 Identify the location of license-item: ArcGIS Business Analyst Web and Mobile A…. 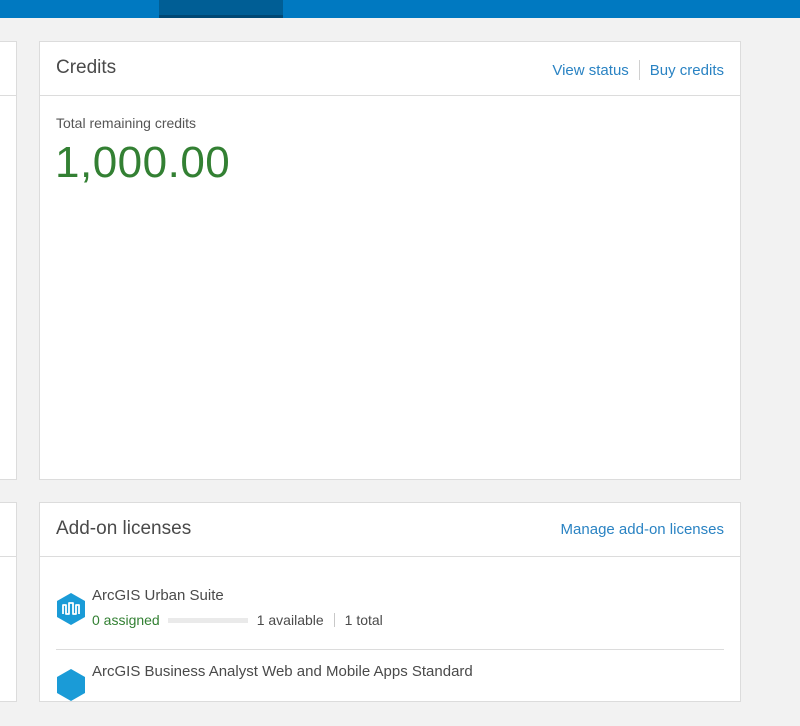
(390, 691).